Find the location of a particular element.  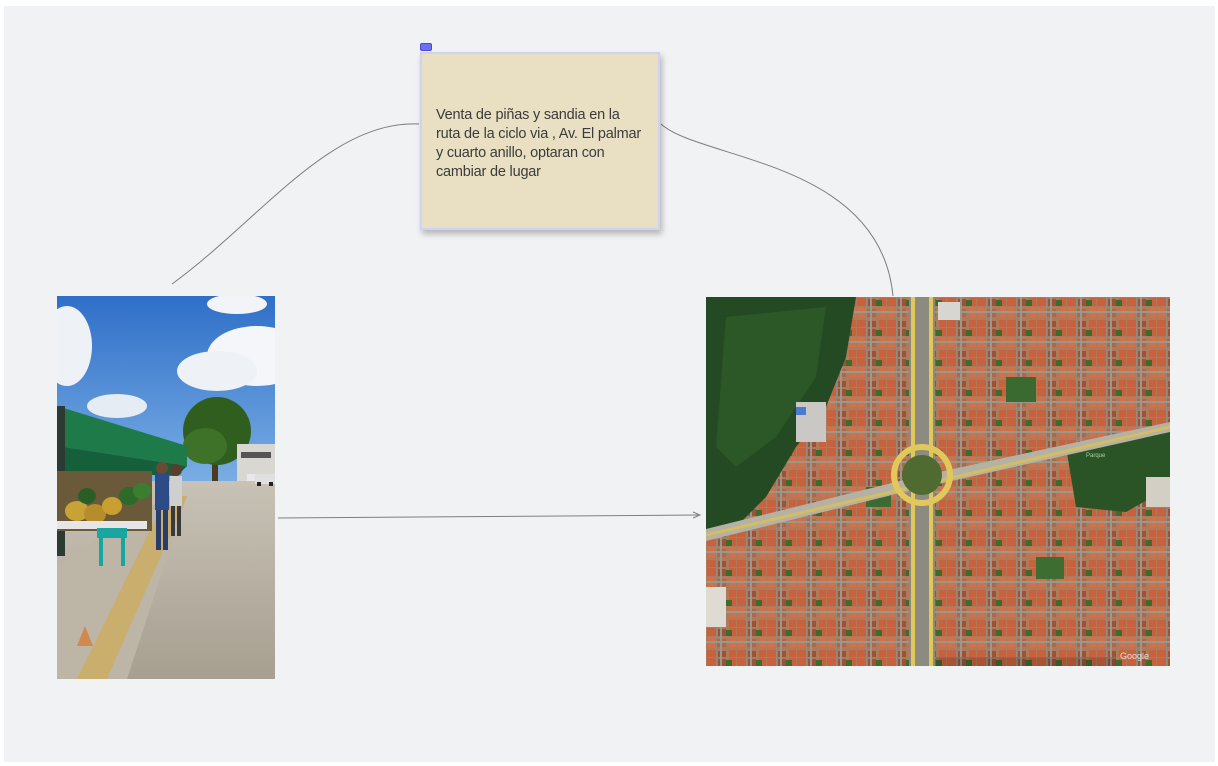

fruit-stall-photo is located at coordinates (166, 487).